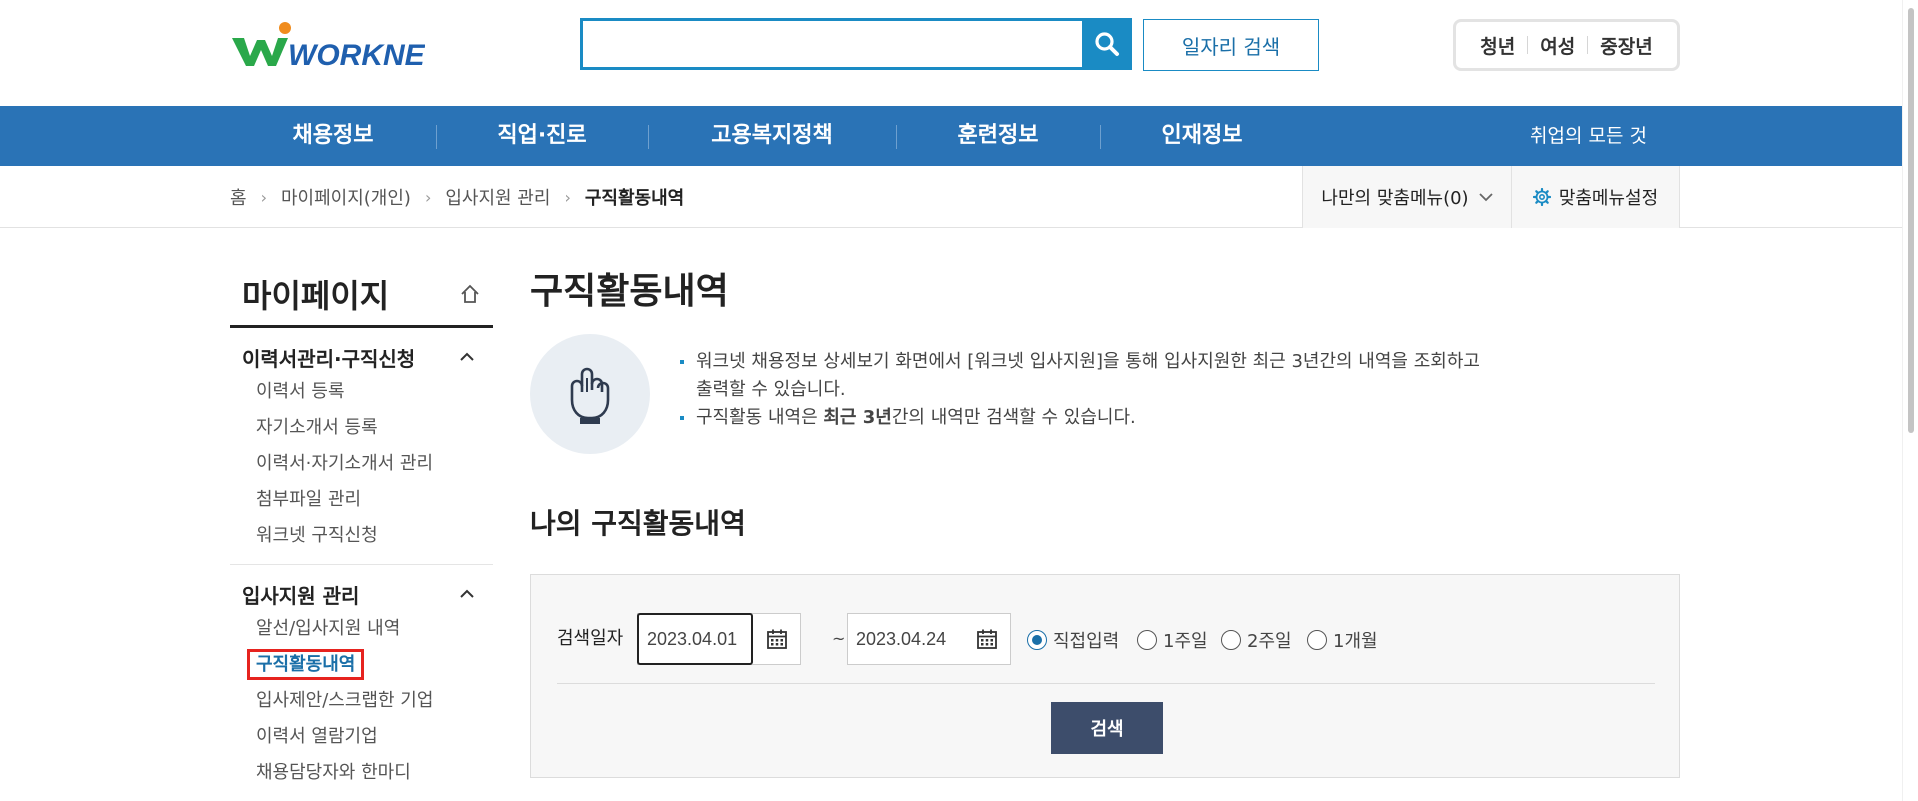 The height and width of the screenshot is (801, 1918). I want to click on radio-1-week: 1주일, so click(1172, 640).